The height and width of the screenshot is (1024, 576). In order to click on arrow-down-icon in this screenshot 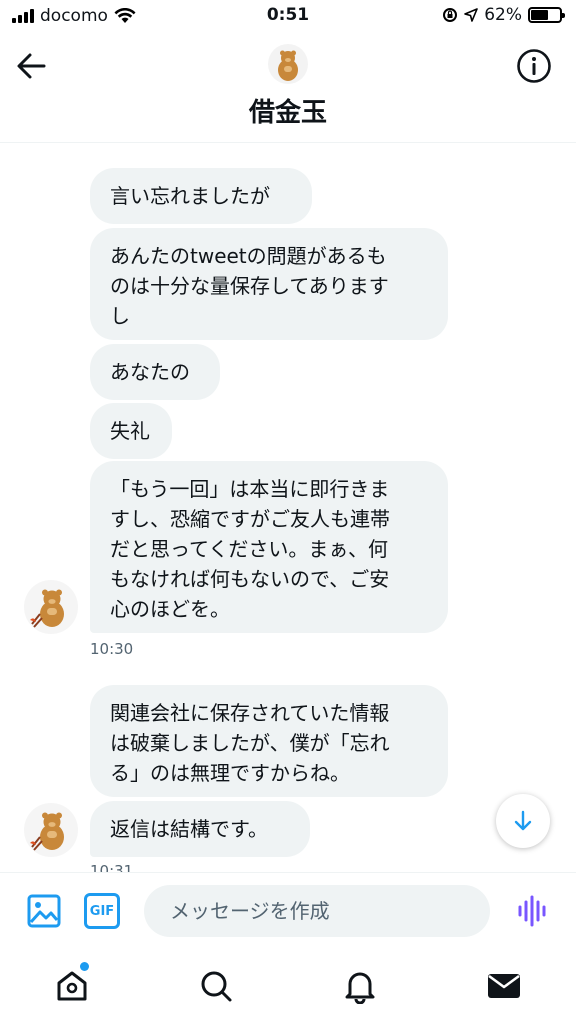, I will do `click(523, 820)`.